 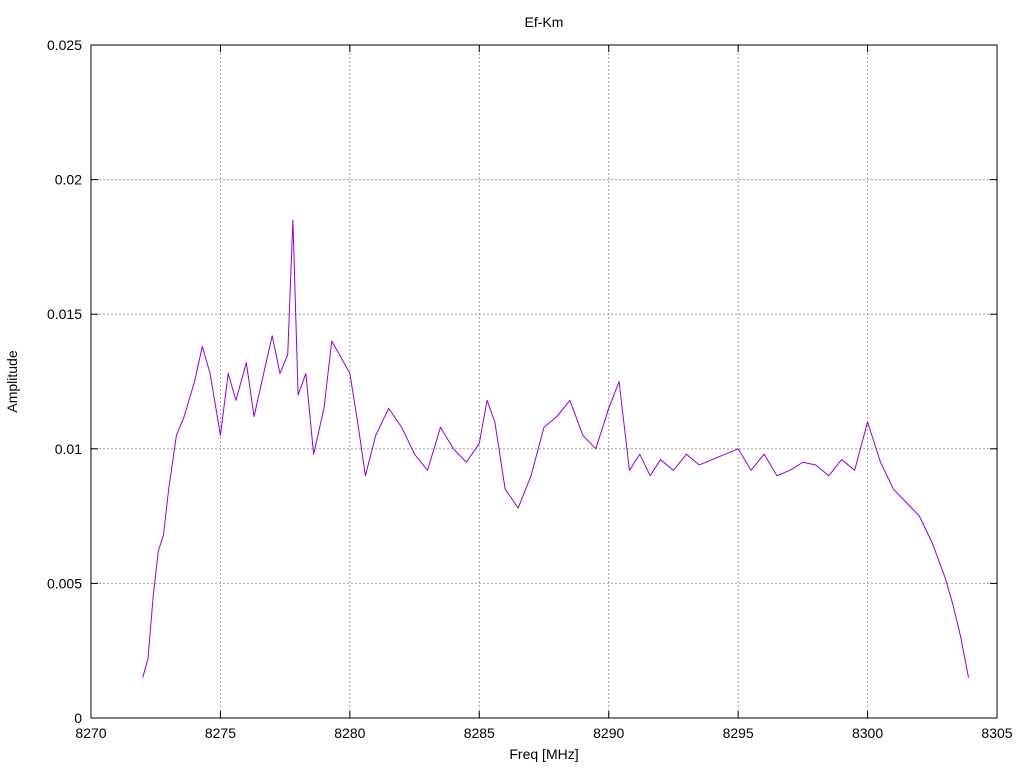 I want to click on y-tick-label: 0.025, so click(x=64, y=45).